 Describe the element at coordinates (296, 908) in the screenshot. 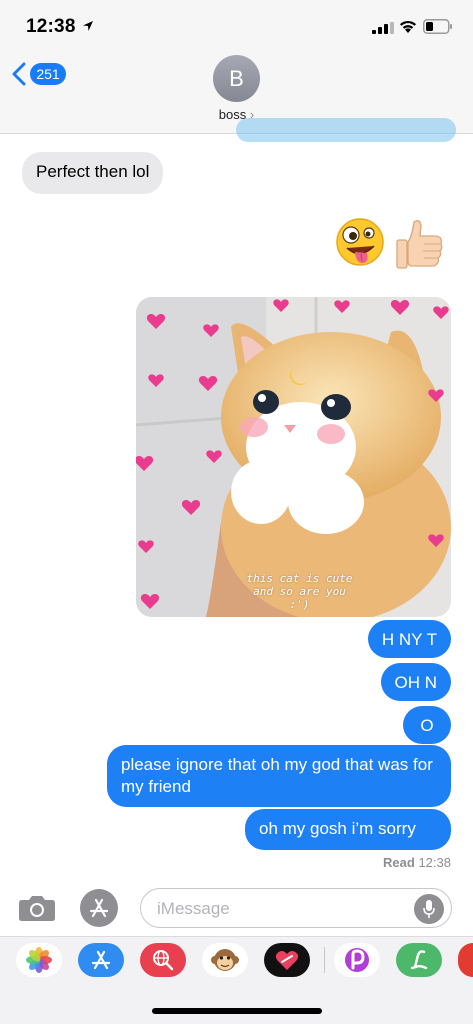

I see `message-input: iMessage` at that location.